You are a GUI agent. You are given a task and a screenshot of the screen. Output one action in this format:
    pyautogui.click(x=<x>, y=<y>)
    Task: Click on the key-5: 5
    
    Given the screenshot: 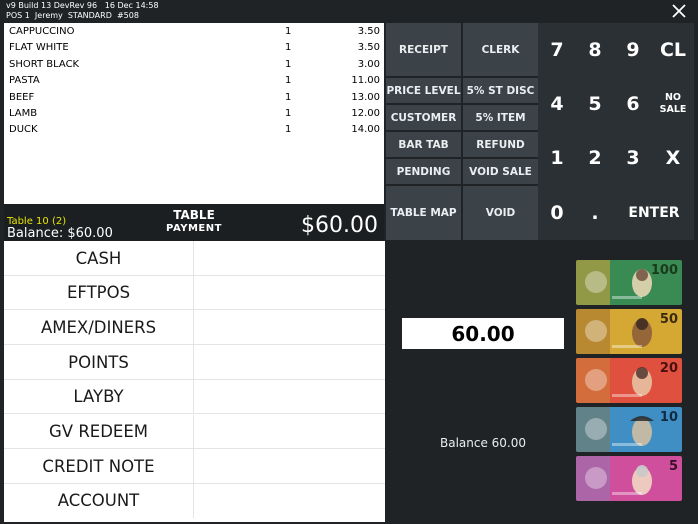 What is the action you would take?
    pyautogui.click(x=595, y=104)
    